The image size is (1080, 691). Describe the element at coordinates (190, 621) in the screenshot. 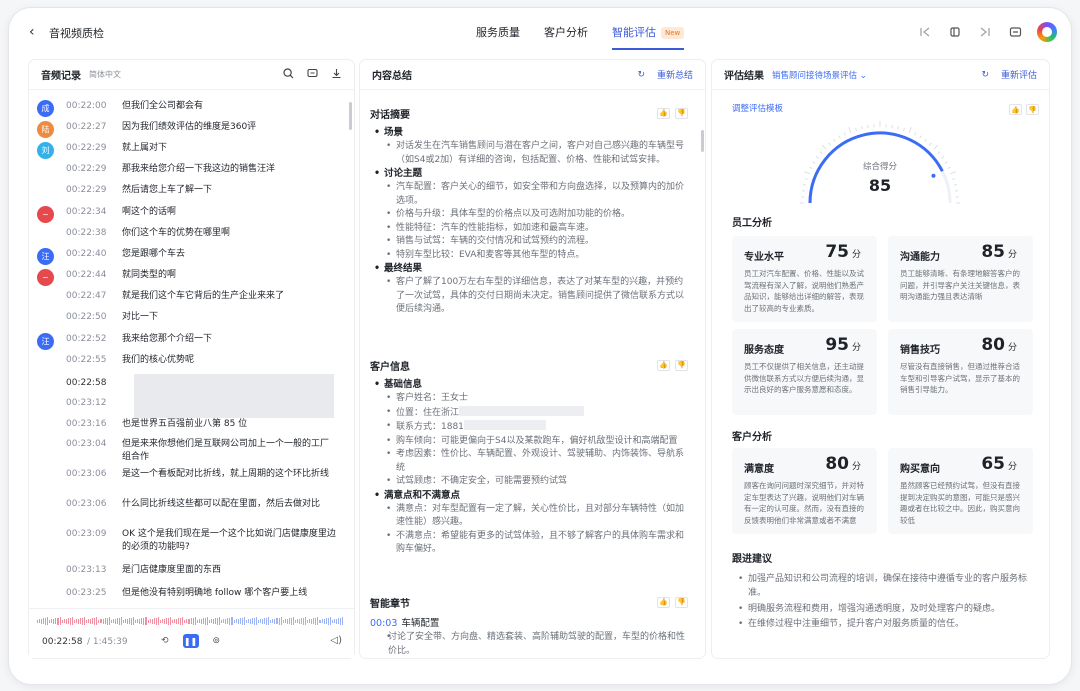

I see `waveform` at that location.